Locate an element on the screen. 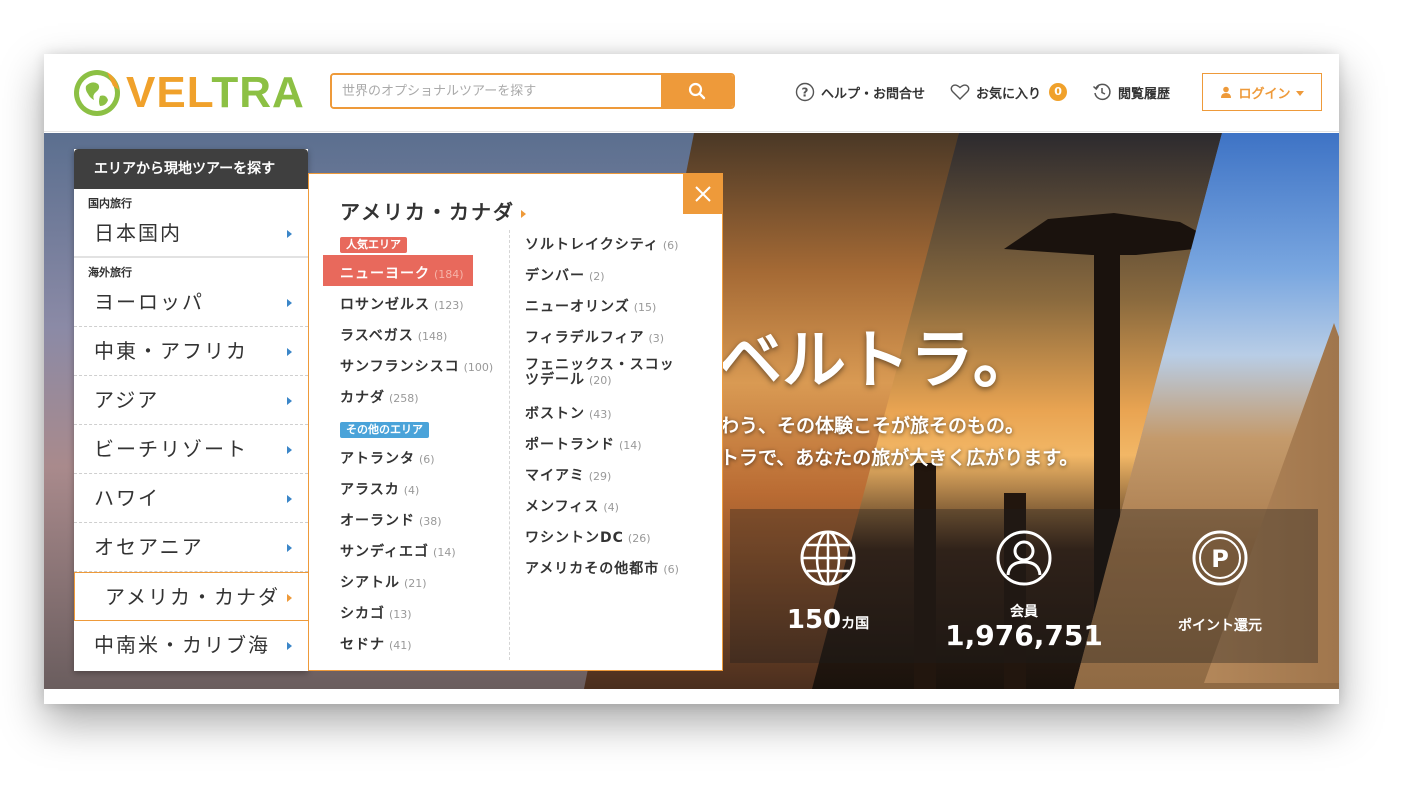 The height and width of the screenshot is (786, 1410). brand-name: VELTRA is located at coordinates (215, 92).